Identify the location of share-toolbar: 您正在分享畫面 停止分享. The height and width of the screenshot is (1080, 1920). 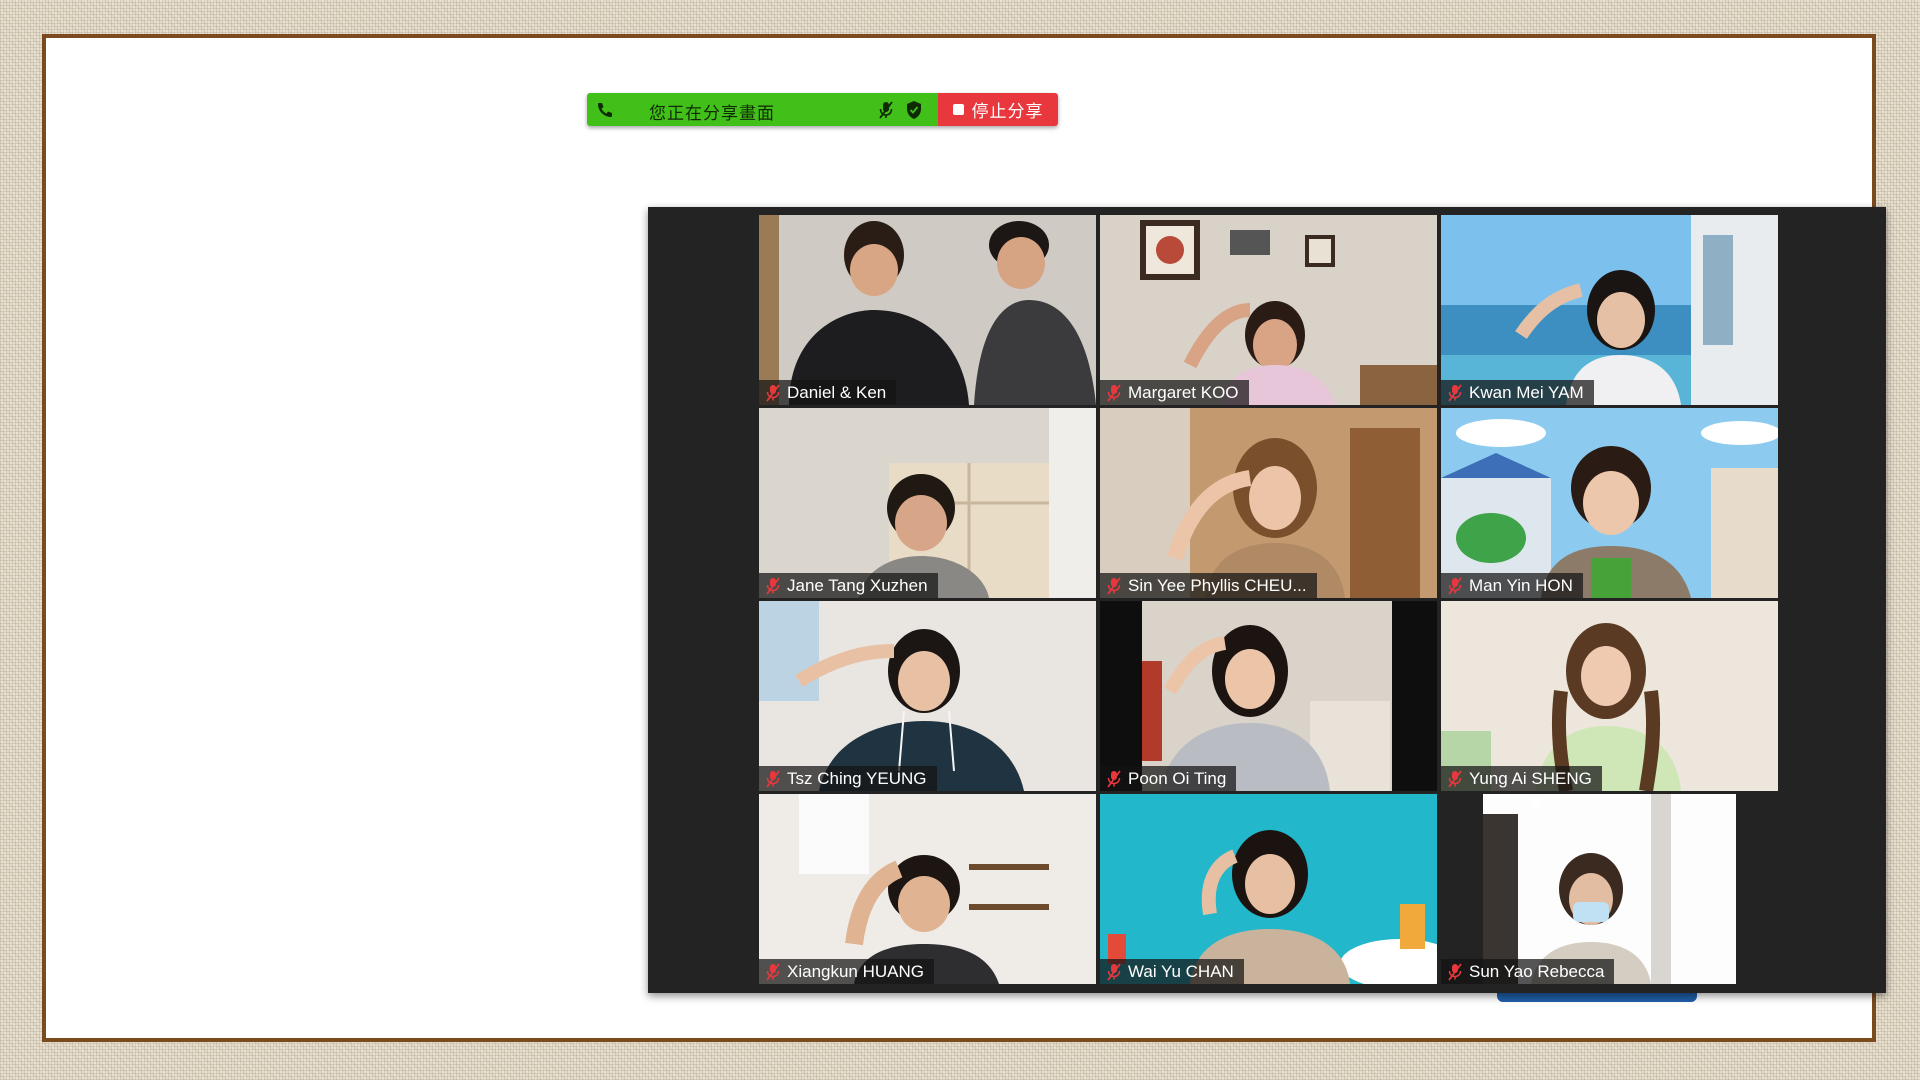
(822, 109).